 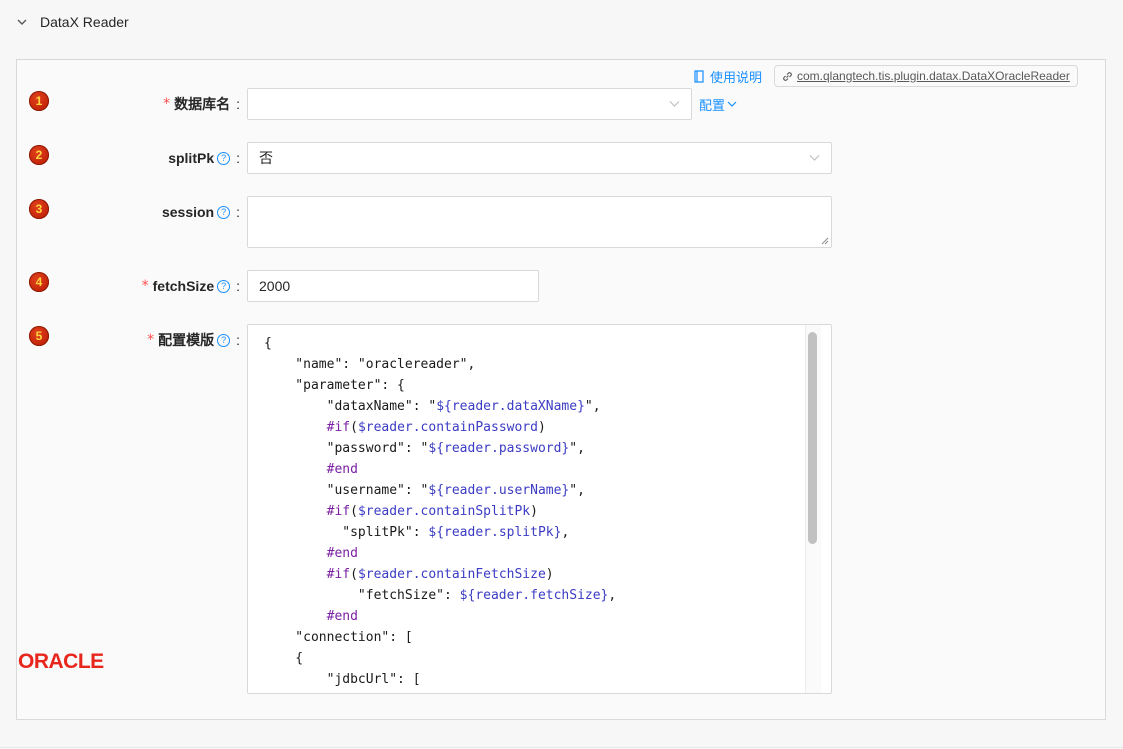 I want to click on session-label: session ? :, so click(x=200, y=212).